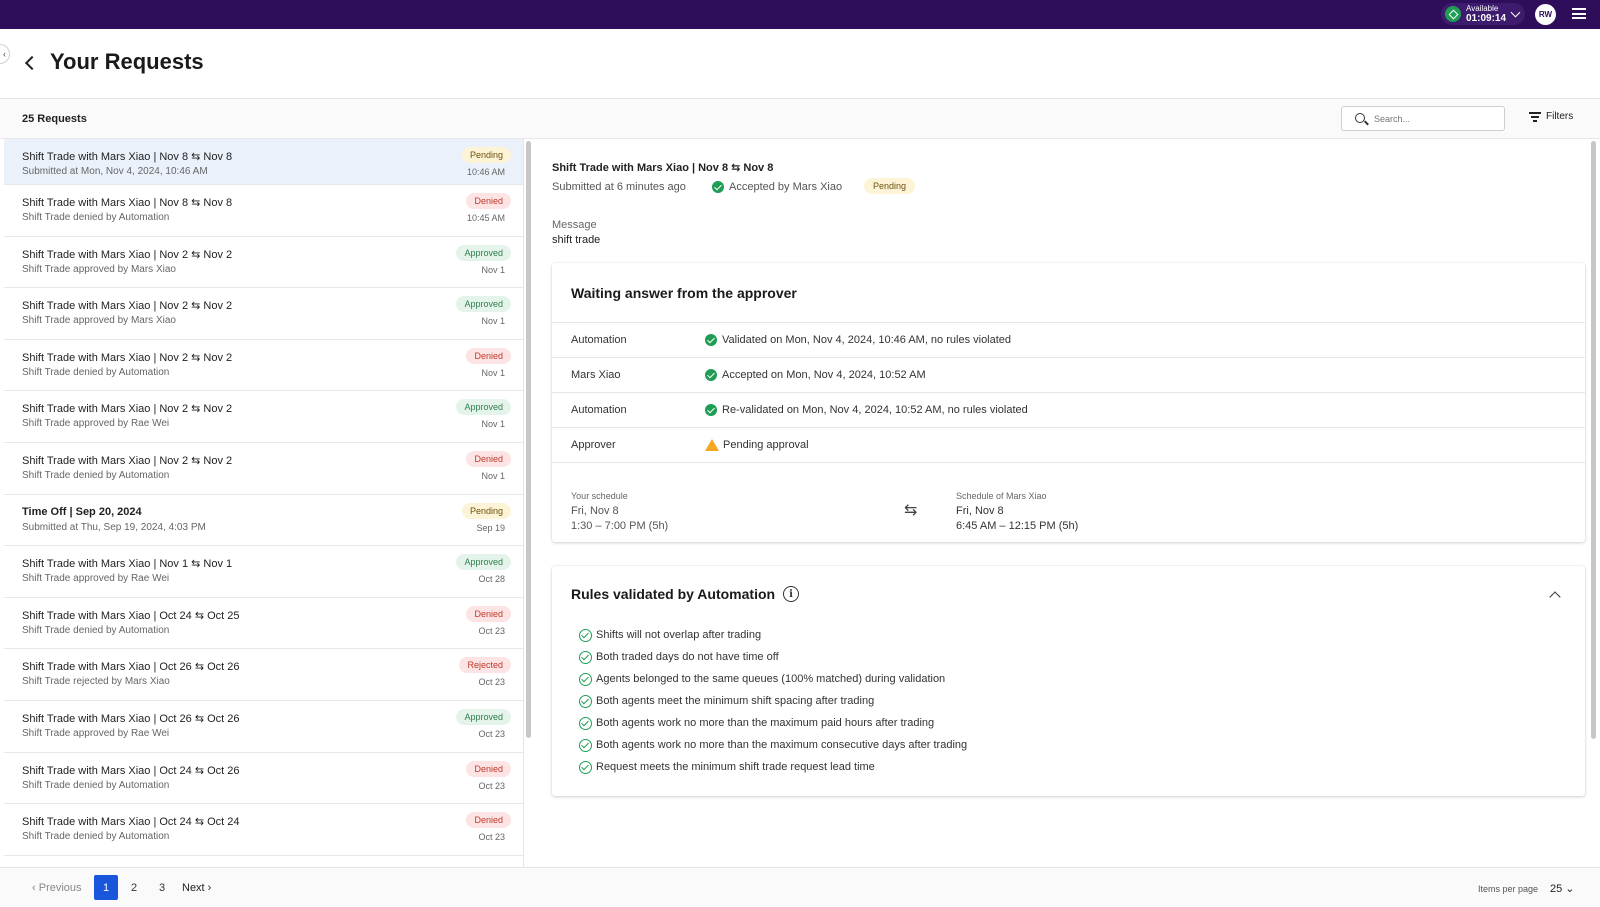 This screenshot has height=907, width=1600. Describe the element at coordinates (485, 665) in the screenshot. I see `status-badge: Rejected` at that location.